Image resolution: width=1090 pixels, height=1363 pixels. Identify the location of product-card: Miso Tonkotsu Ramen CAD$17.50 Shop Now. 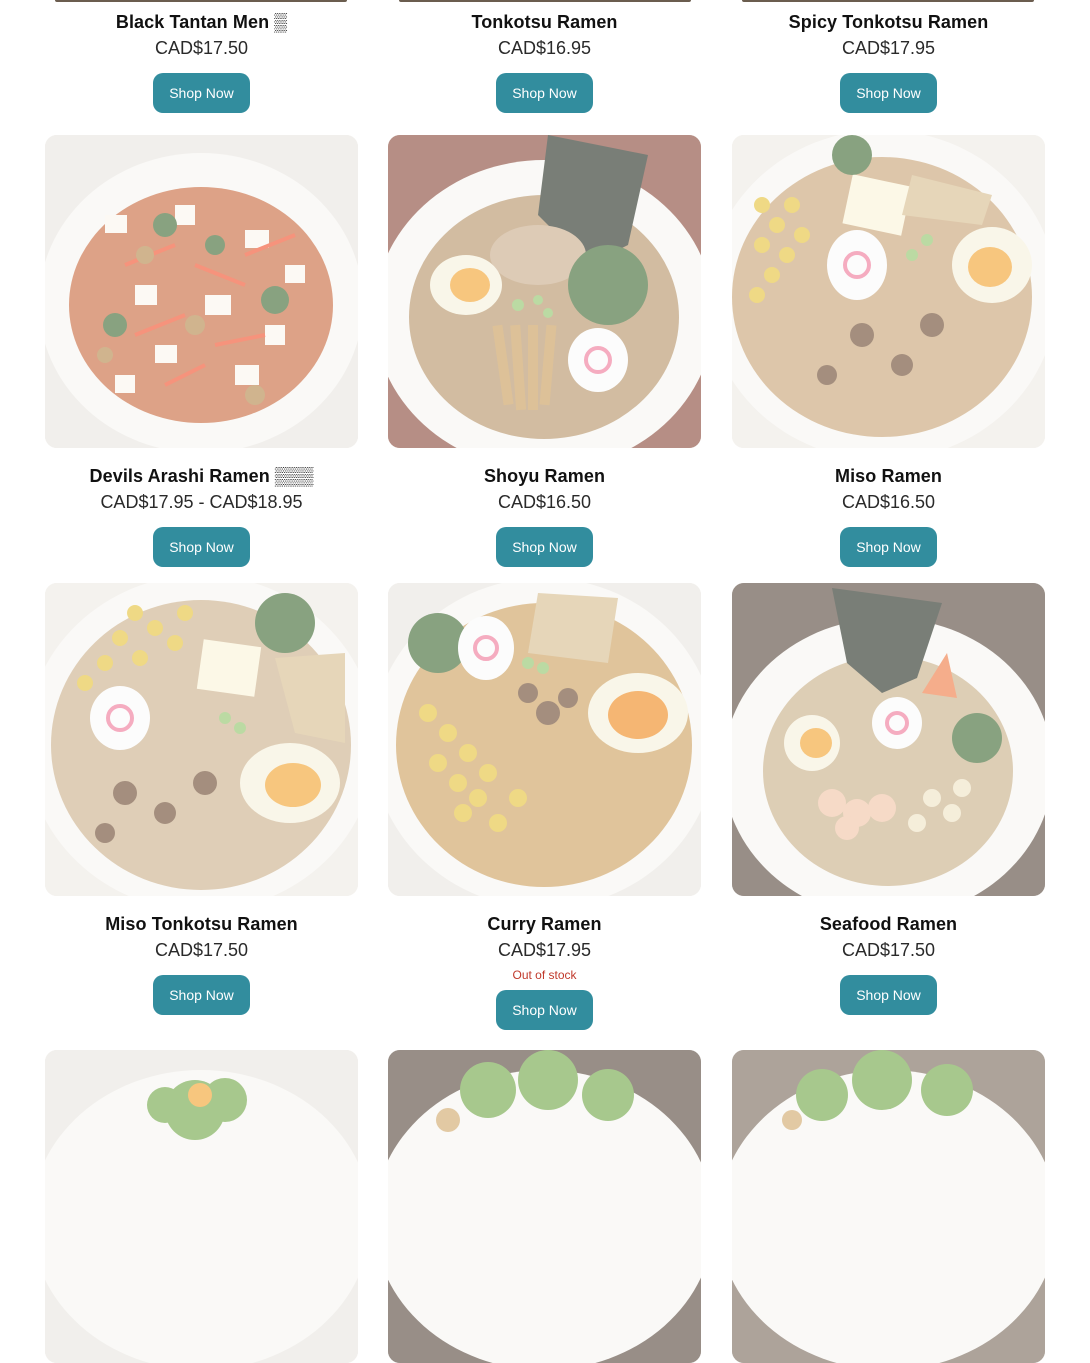
(201, 799).